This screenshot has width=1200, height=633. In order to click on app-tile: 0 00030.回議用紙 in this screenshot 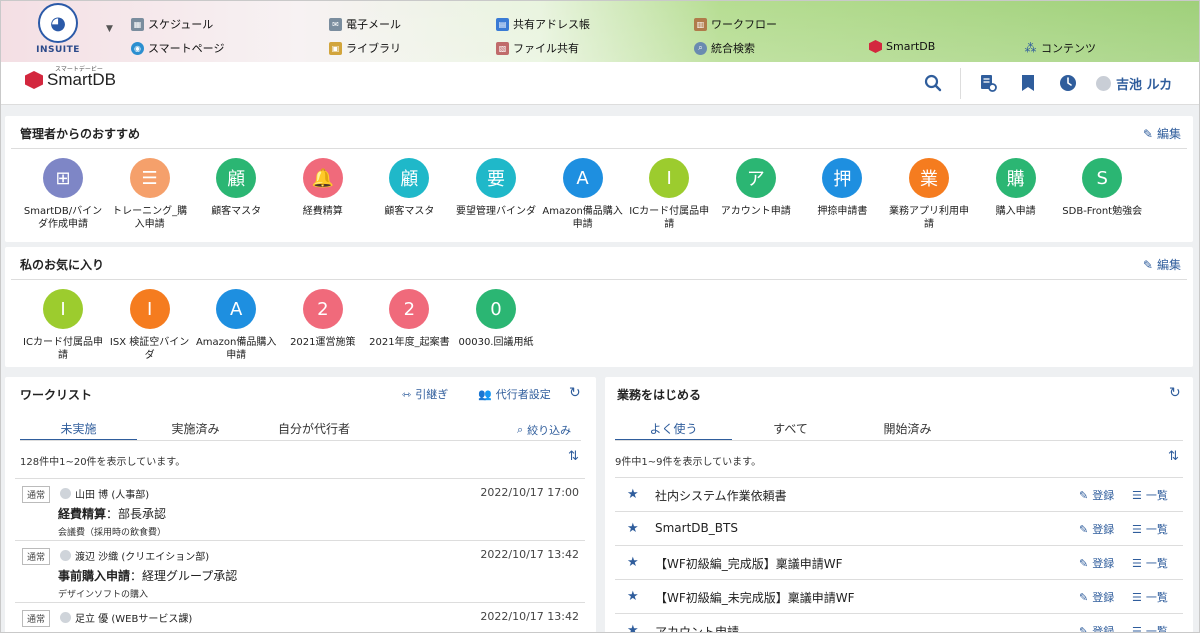, I will do `click(496, 319)`.